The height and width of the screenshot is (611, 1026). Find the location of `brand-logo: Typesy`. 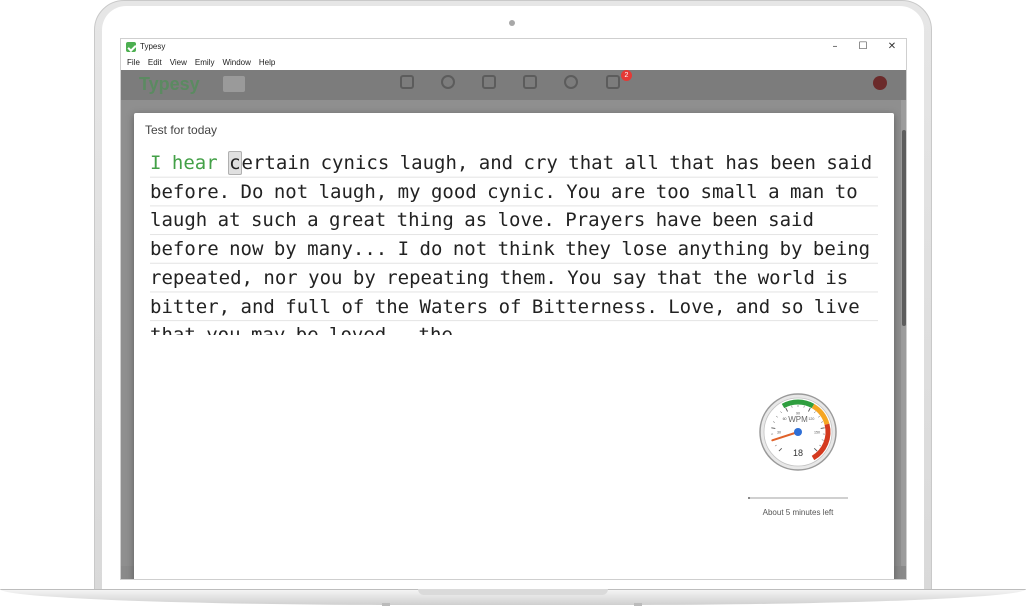

brand-logo: Typesy is located at coordinates (169, 84).